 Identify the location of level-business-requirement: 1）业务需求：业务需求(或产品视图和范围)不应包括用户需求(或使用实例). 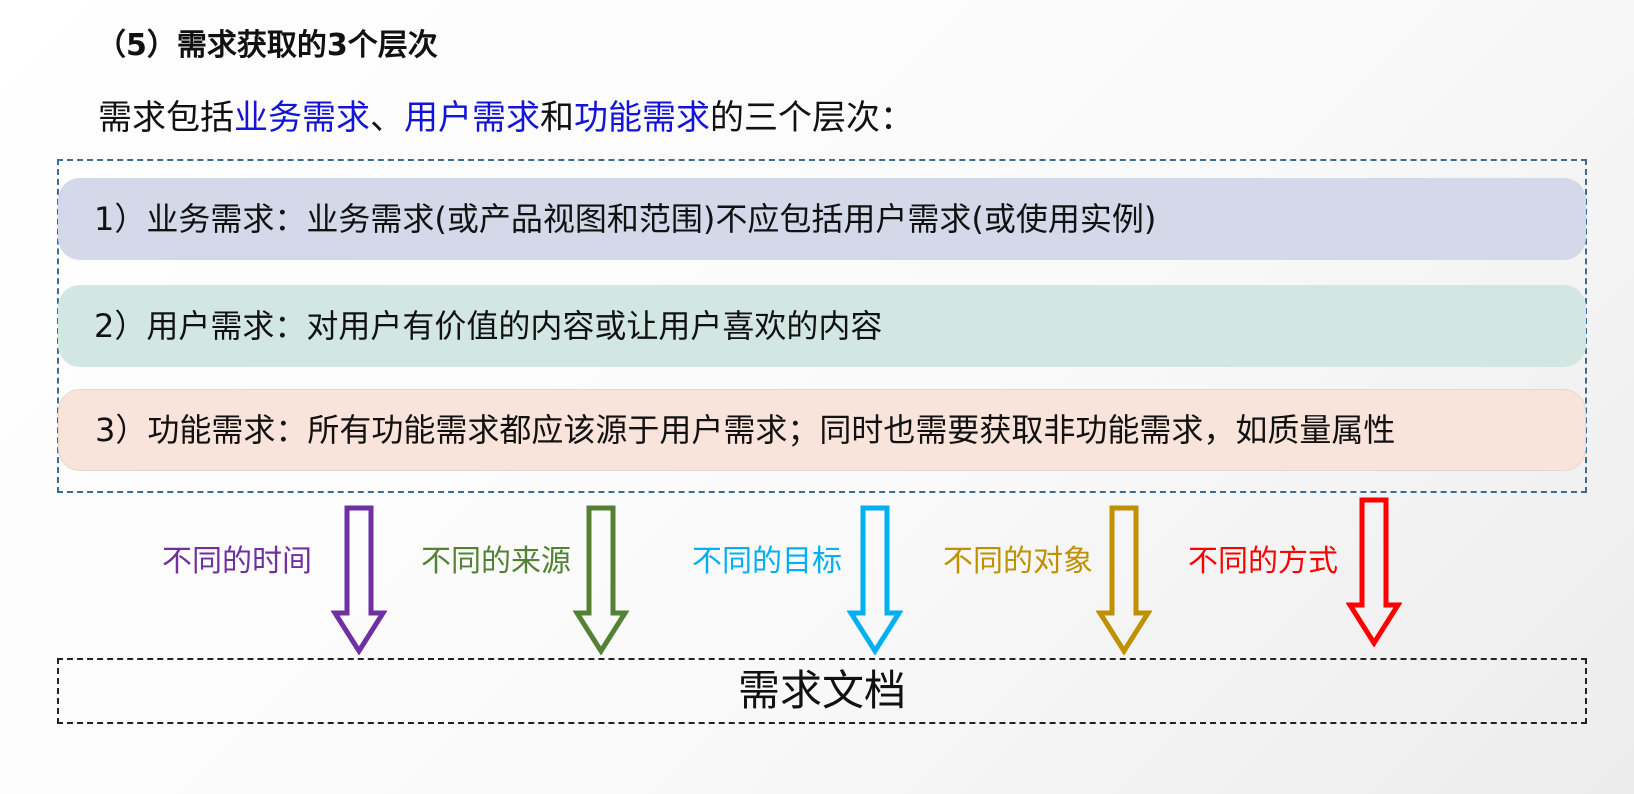
(822, 219).